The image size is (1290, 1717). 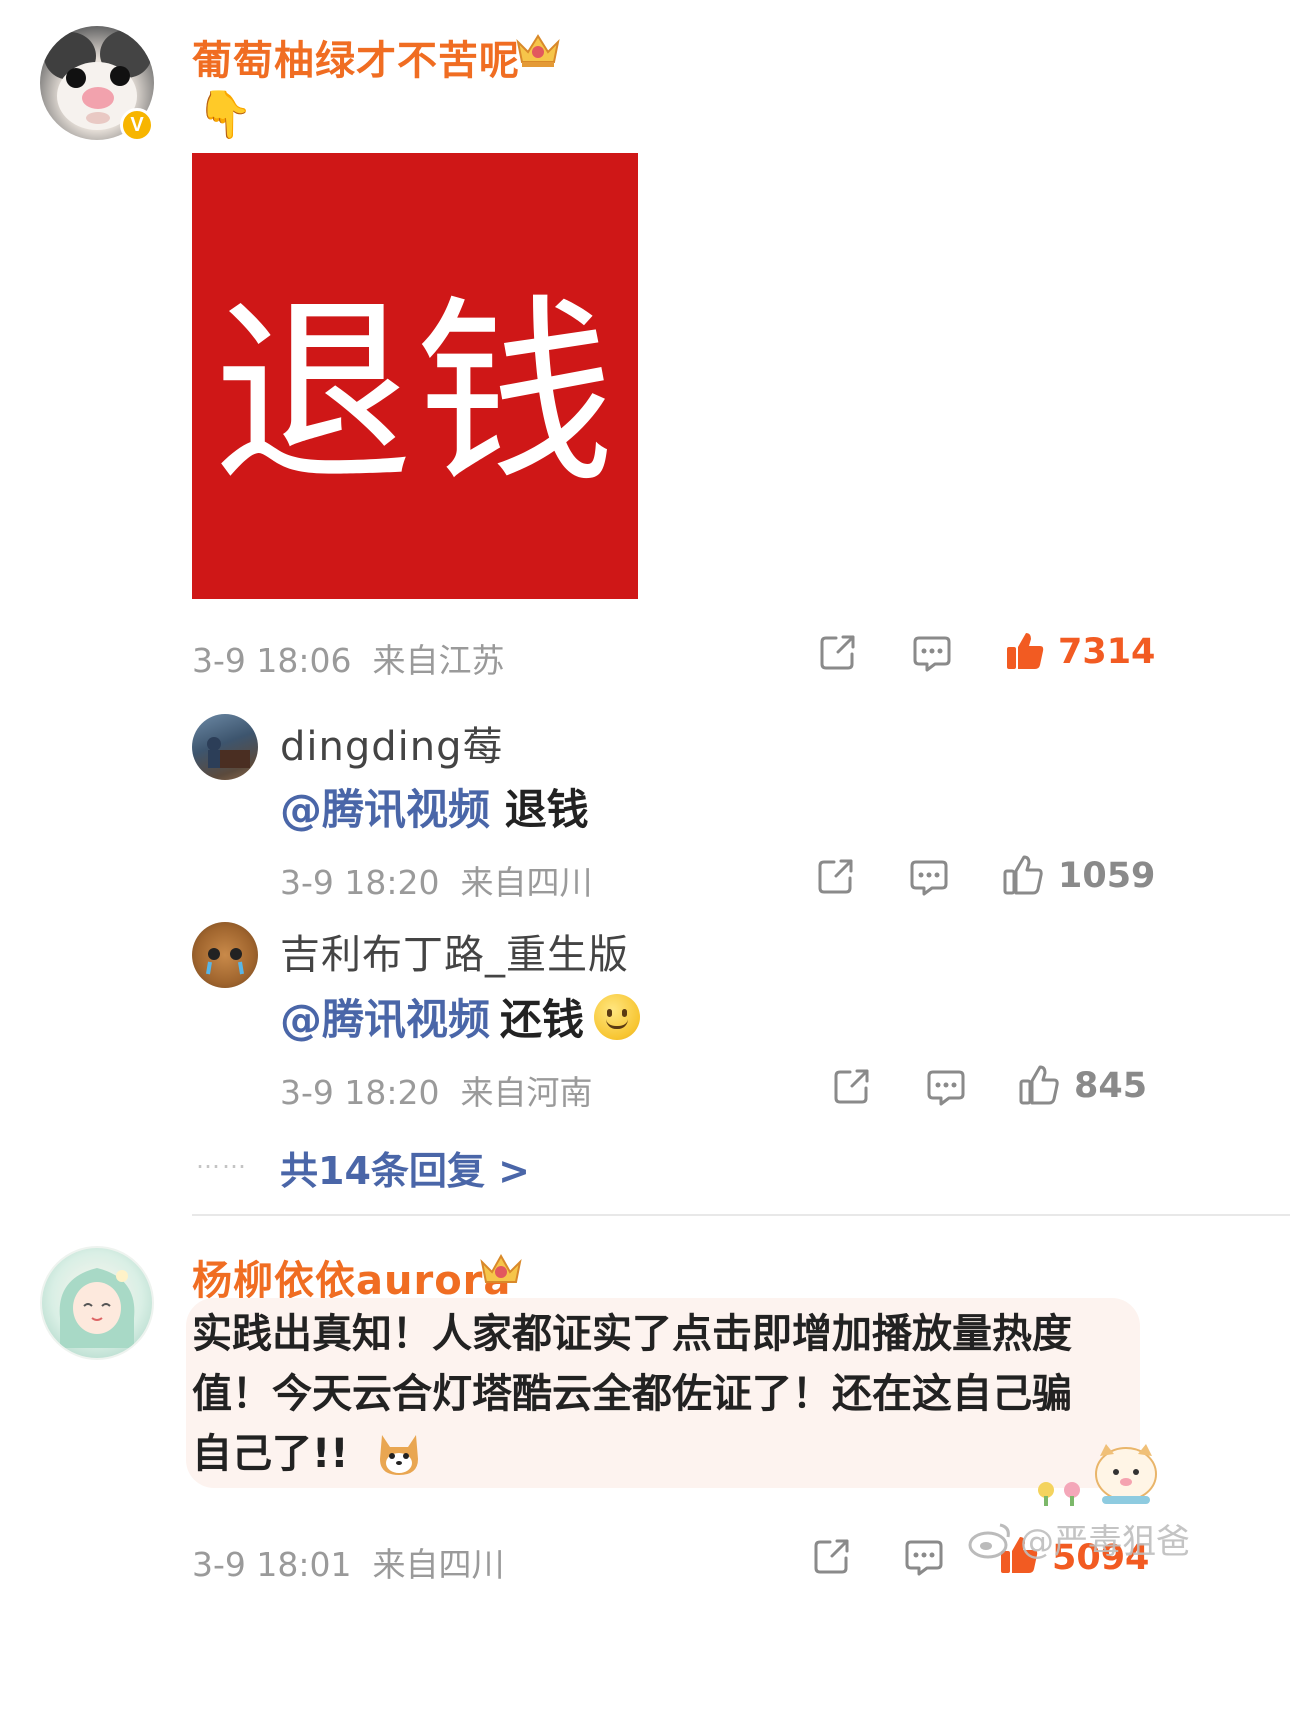 I want to click on comment-button-comment1, so click(x=932, y=654).